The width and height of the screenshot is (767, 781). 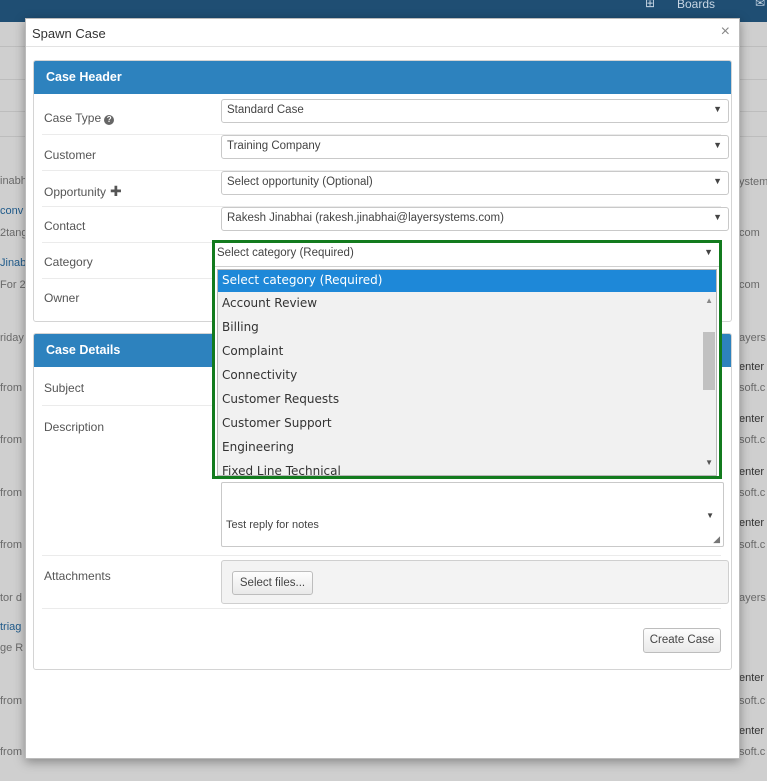 What do you see at coordinates (467, 400) in the screenshot?
I see `category-option: Customer Requests` at bounding box center [467, 400].